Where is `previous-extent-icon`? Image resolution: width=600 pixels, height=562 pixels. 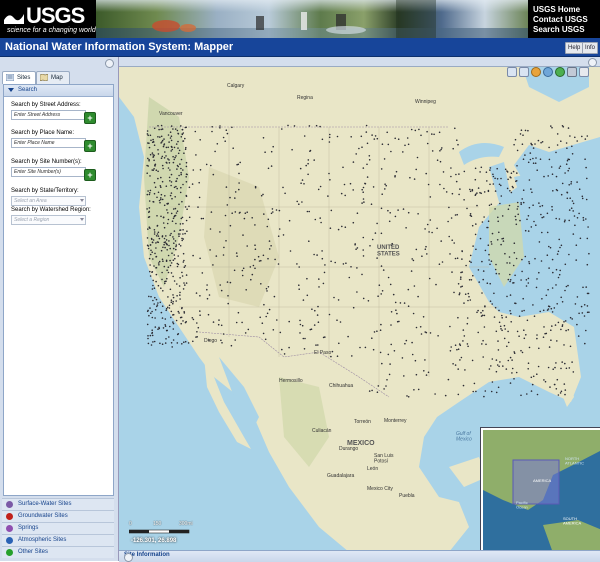
previous-extent-icon is located at coordinates (536, 72).